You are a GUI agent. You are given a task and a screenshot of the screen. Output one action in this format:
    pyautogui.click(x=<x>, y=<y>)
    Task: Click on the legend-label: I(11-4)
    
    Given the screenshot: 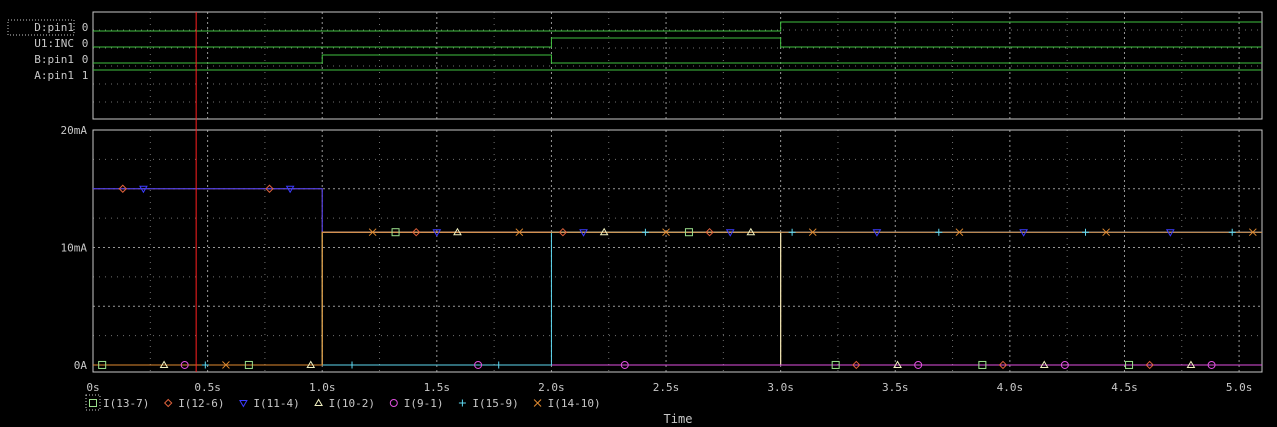 What is the action you would take?
    pyautogui.click(x=276, y=403)
    